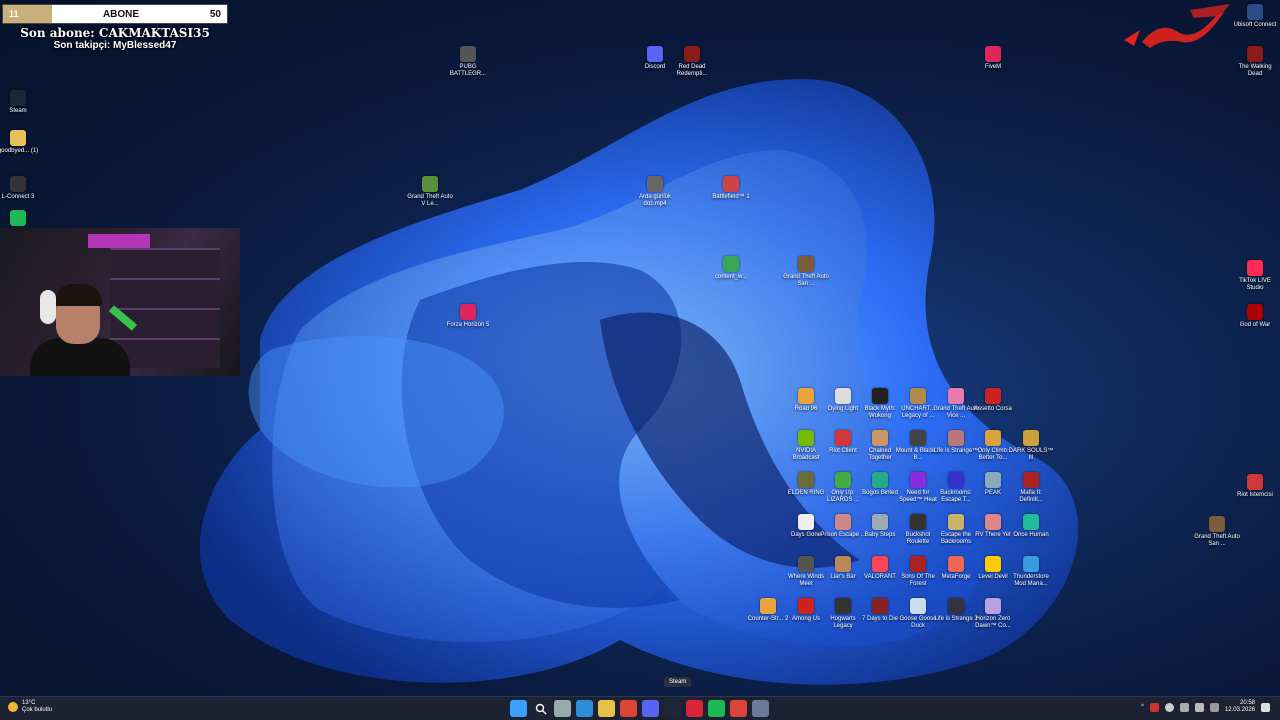 This screenshot has width=1280, height=720. Describe the element at coordinates (30, 707) in the screenshot. I see `weather-widget: 13°C Çok bulutlu` at that location.